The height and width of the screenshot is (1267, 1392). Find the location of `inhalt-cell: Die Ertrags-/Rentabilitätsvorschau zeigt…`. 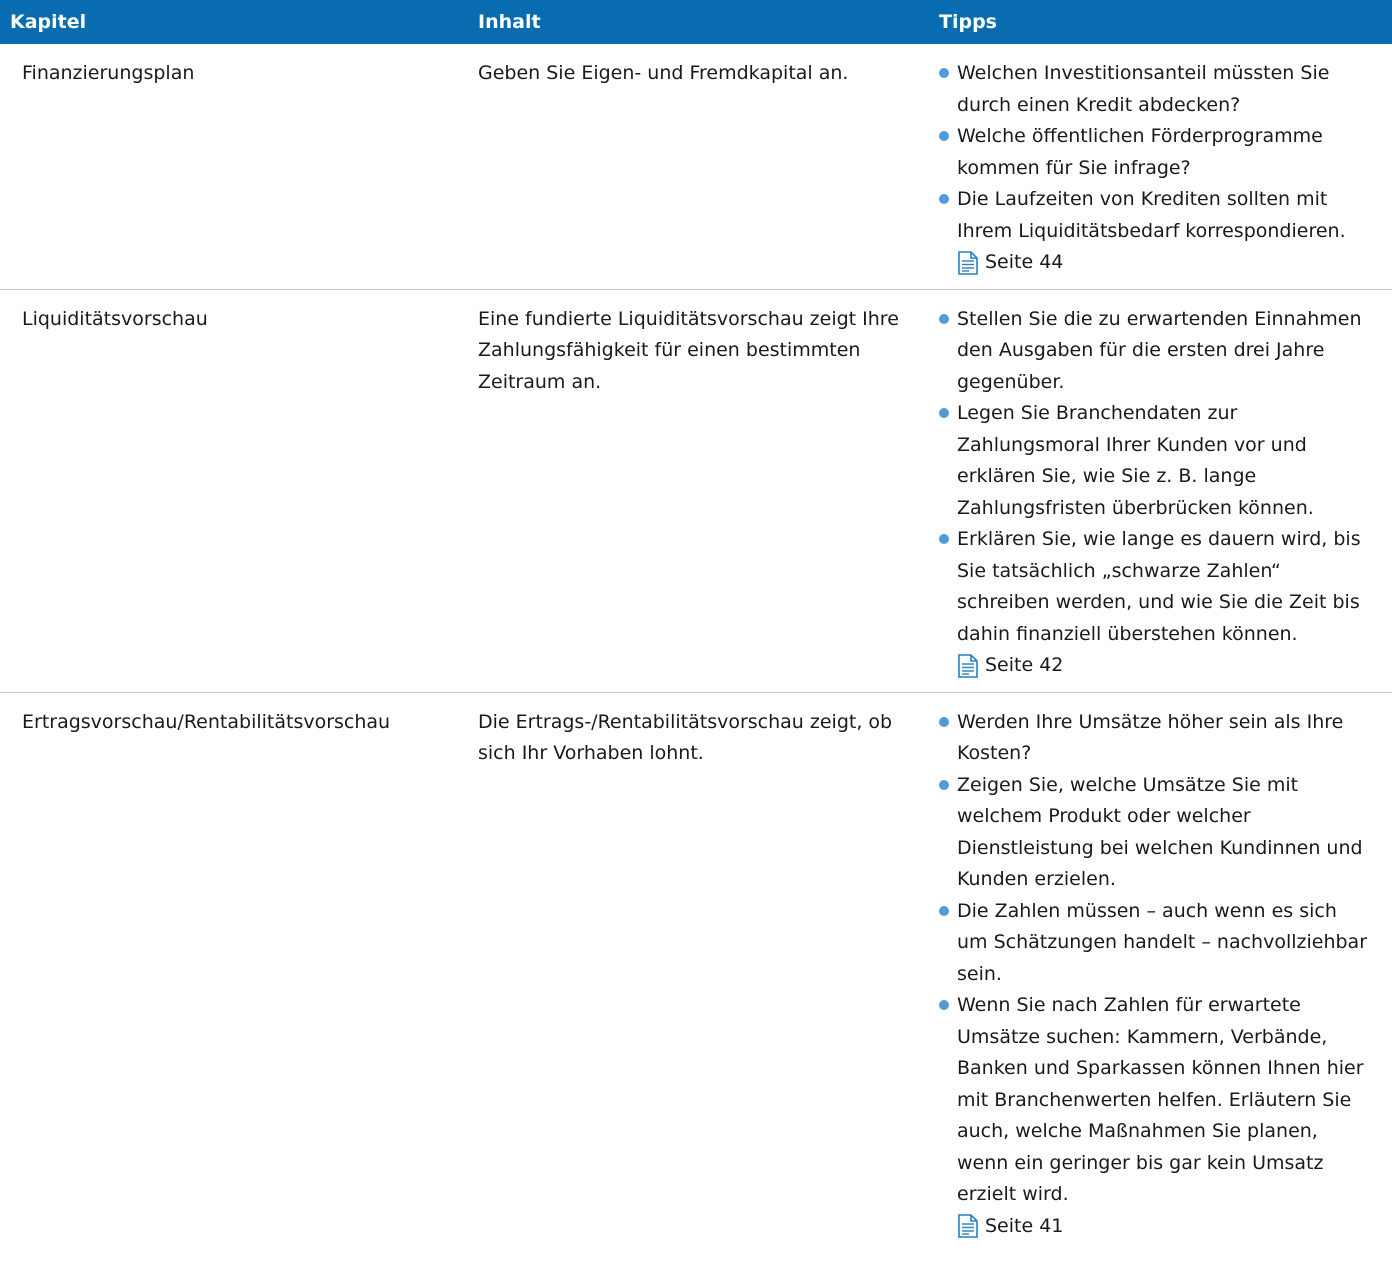

inhalt-cell: Die Ertrags-/Rentabilitätsvorschau zeigt… is located at coordinates (685, 737).